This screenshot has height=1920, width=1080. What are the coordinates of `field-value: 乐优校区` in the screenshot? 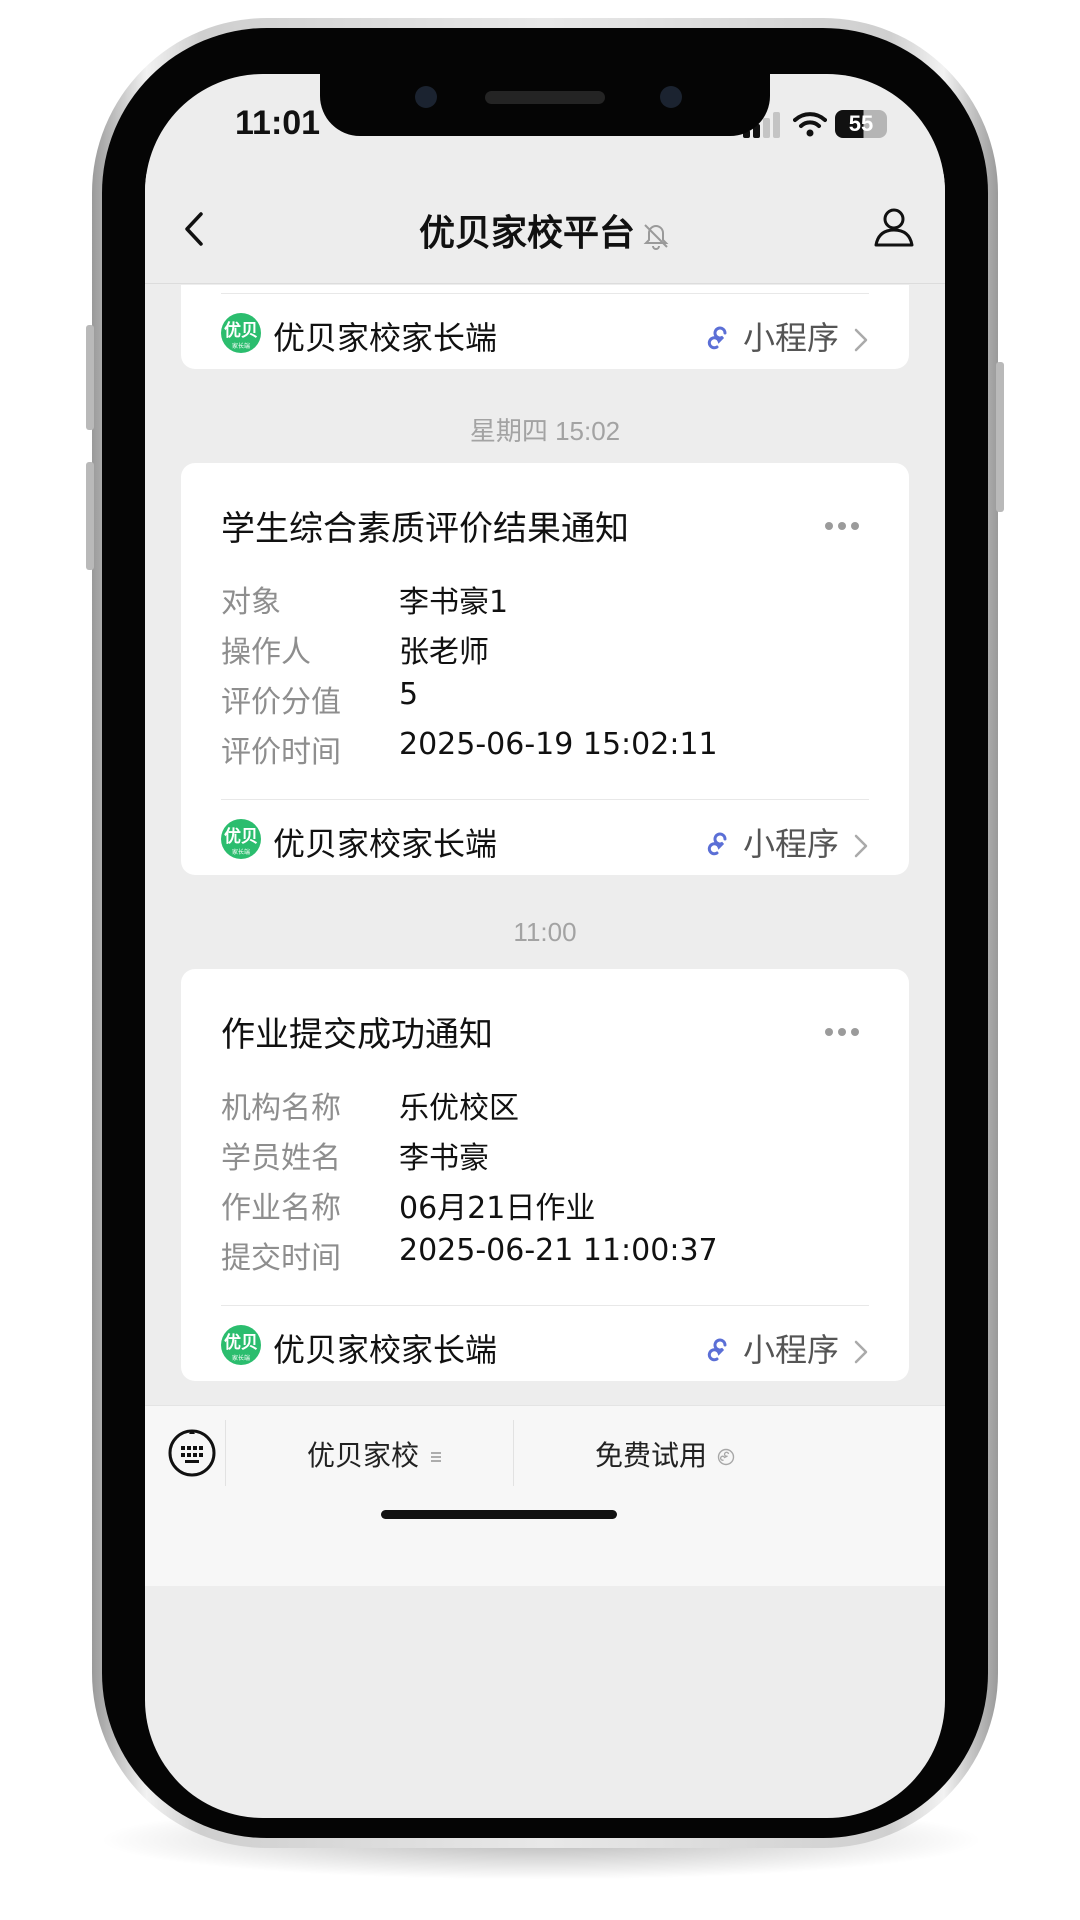 It's located at (459, 1108).